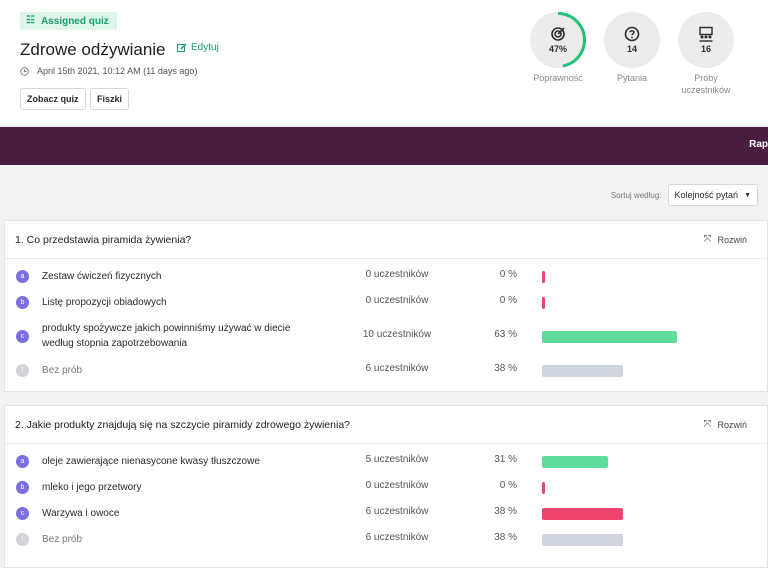 The height and width of the screenshot is (568, 768). Describe the element at coordinates (103, 239) in the screenshot. I see `question-title: 1. Co przedstawia piramida żywienia?` at that location.